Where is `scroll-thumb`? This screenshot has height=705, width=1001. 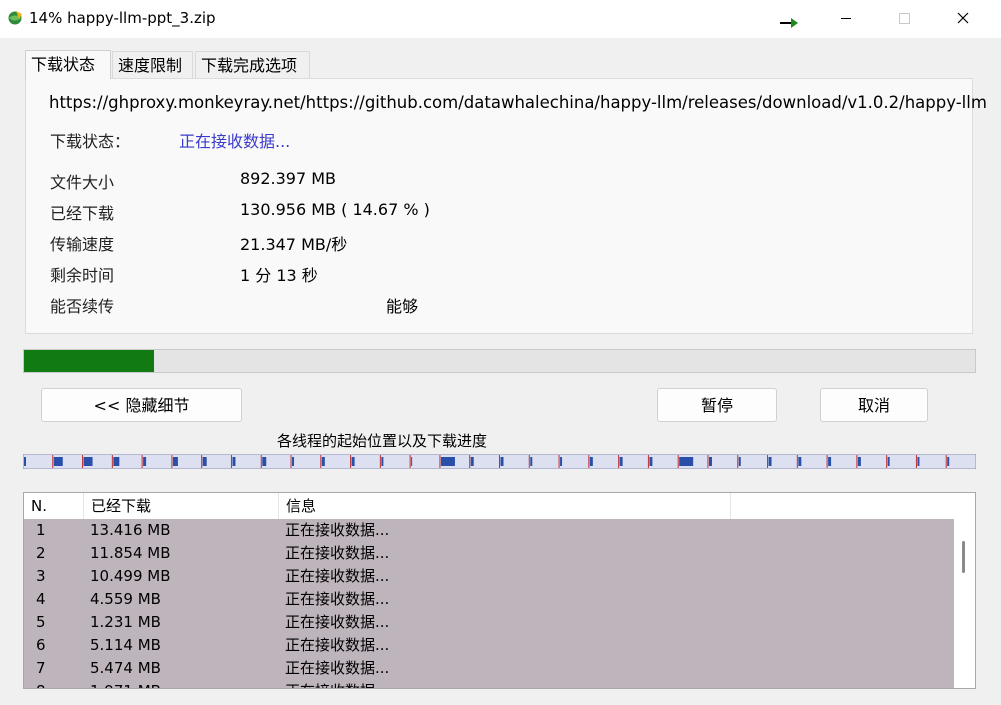
scroll-thumb is located at coordinates (963, 557).